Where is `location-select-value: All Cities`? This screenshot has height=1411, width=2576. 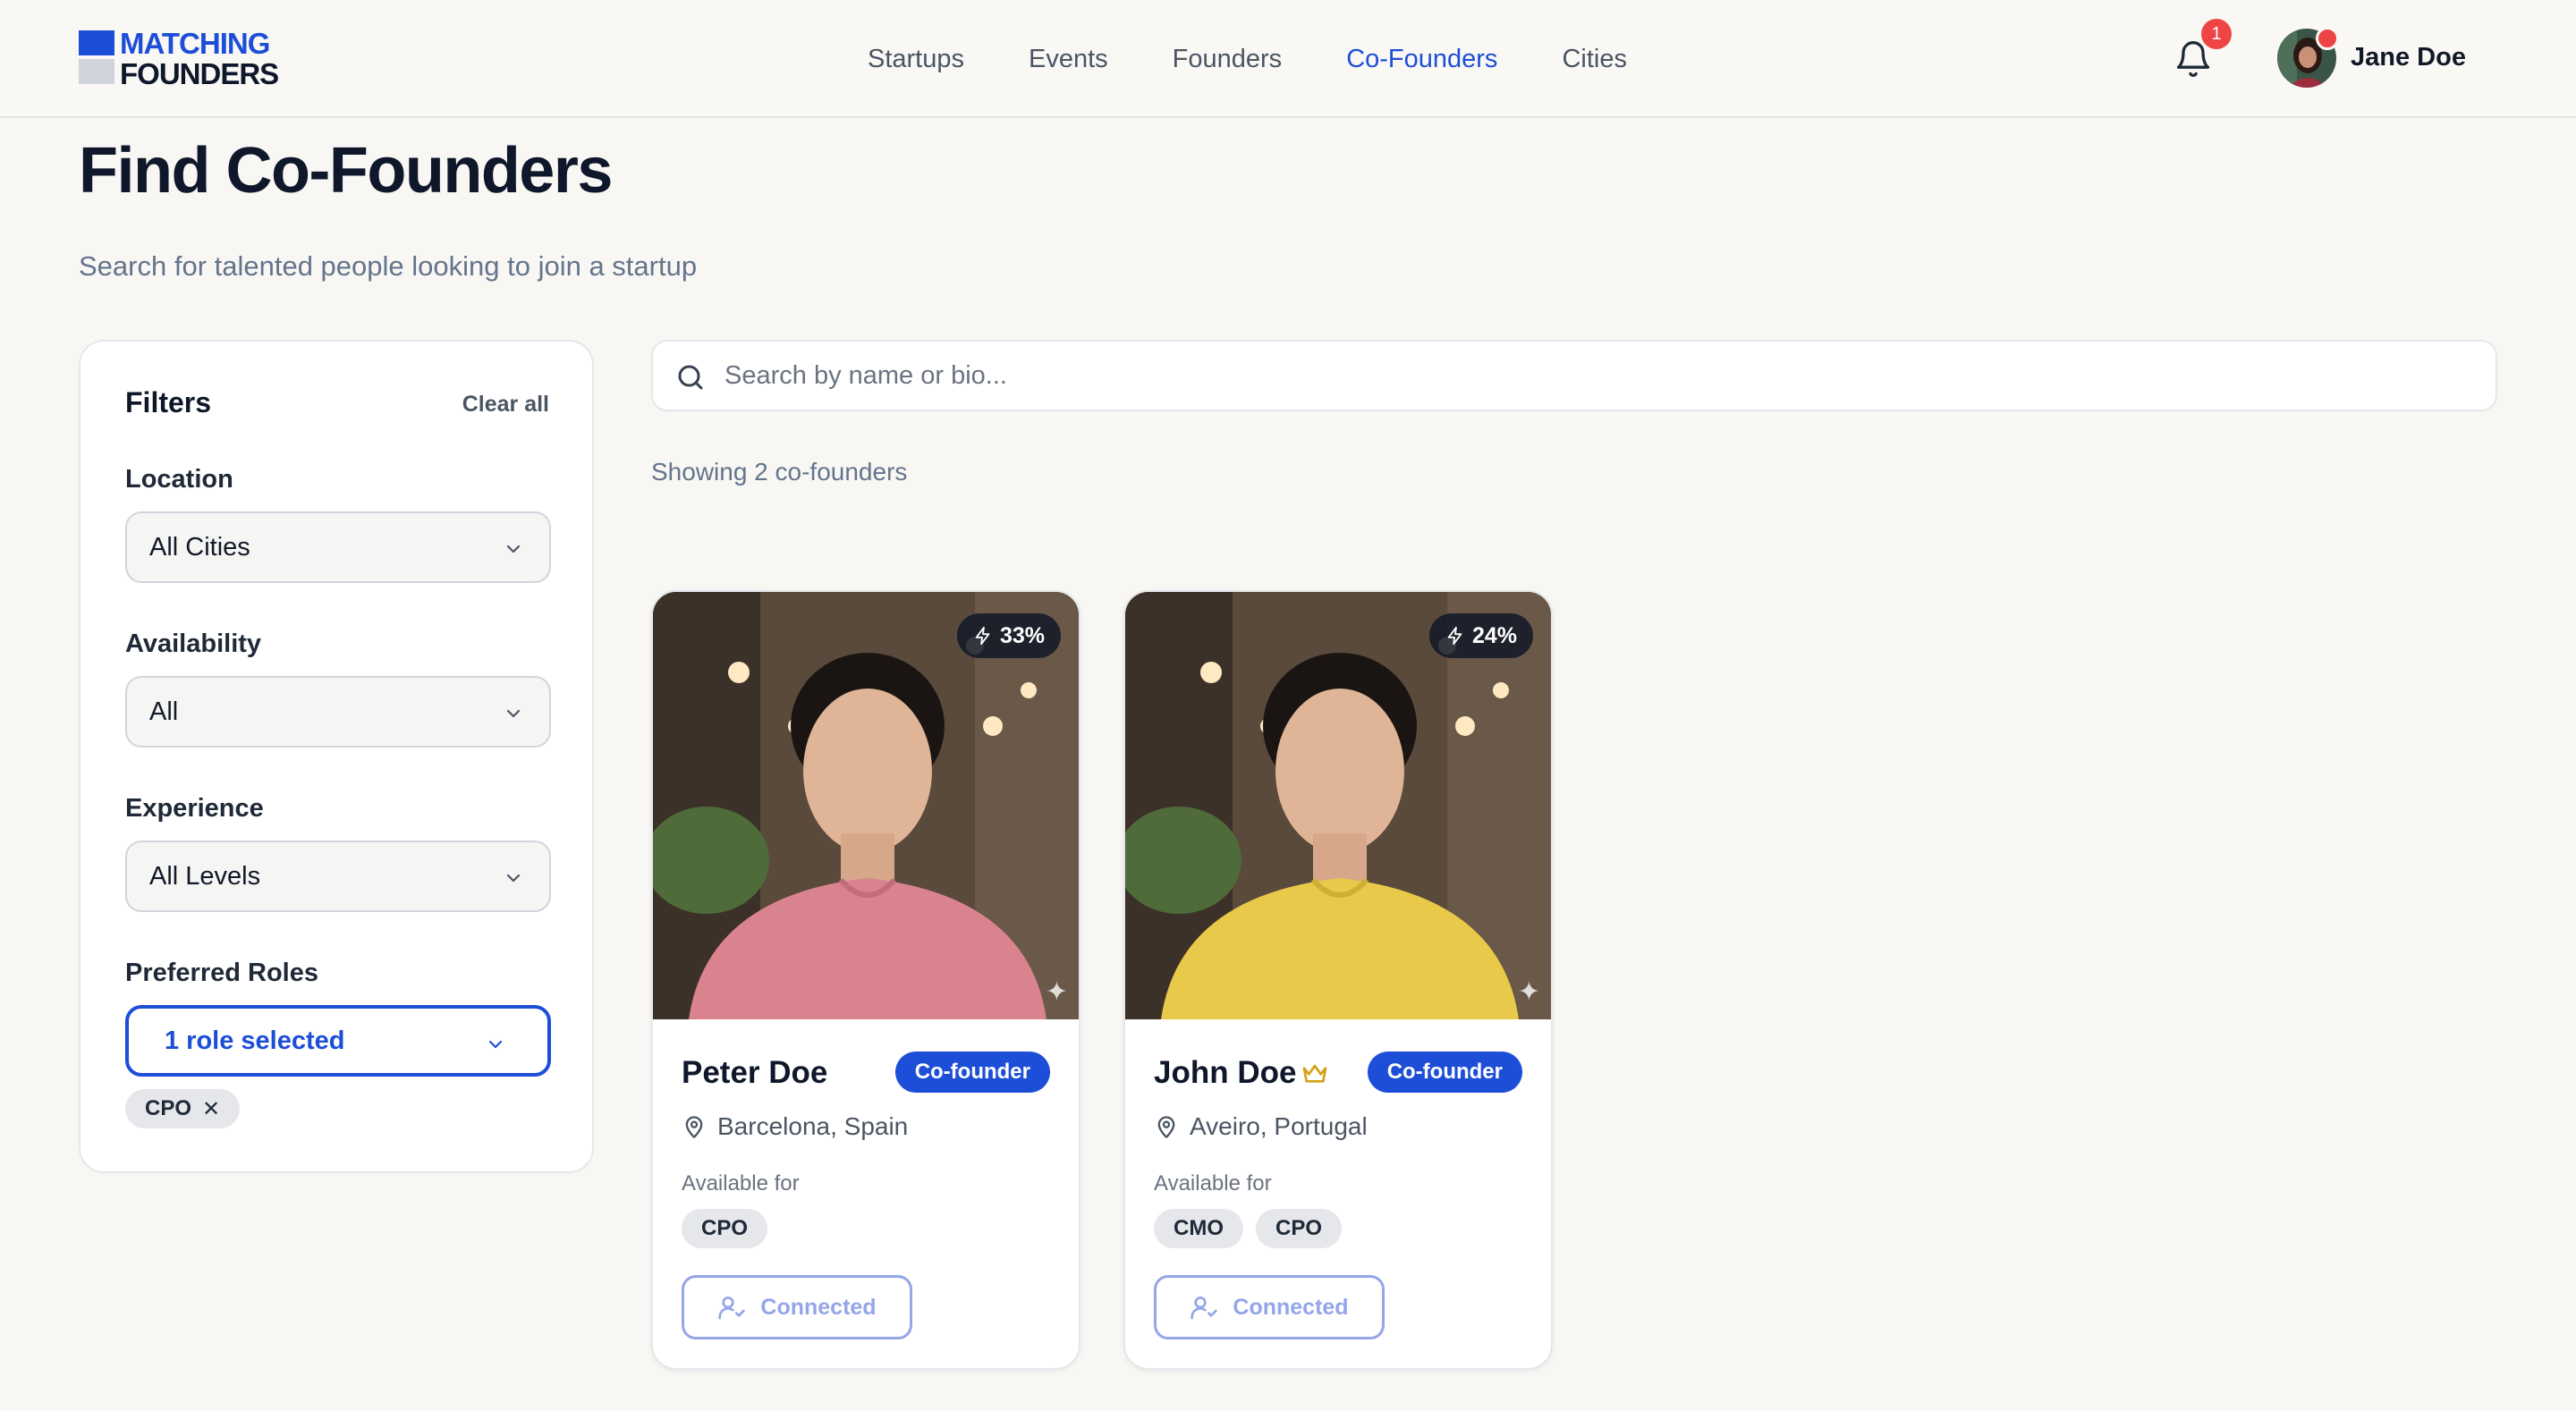 location-select-value: All Cities is located at coordinates (199, 547).